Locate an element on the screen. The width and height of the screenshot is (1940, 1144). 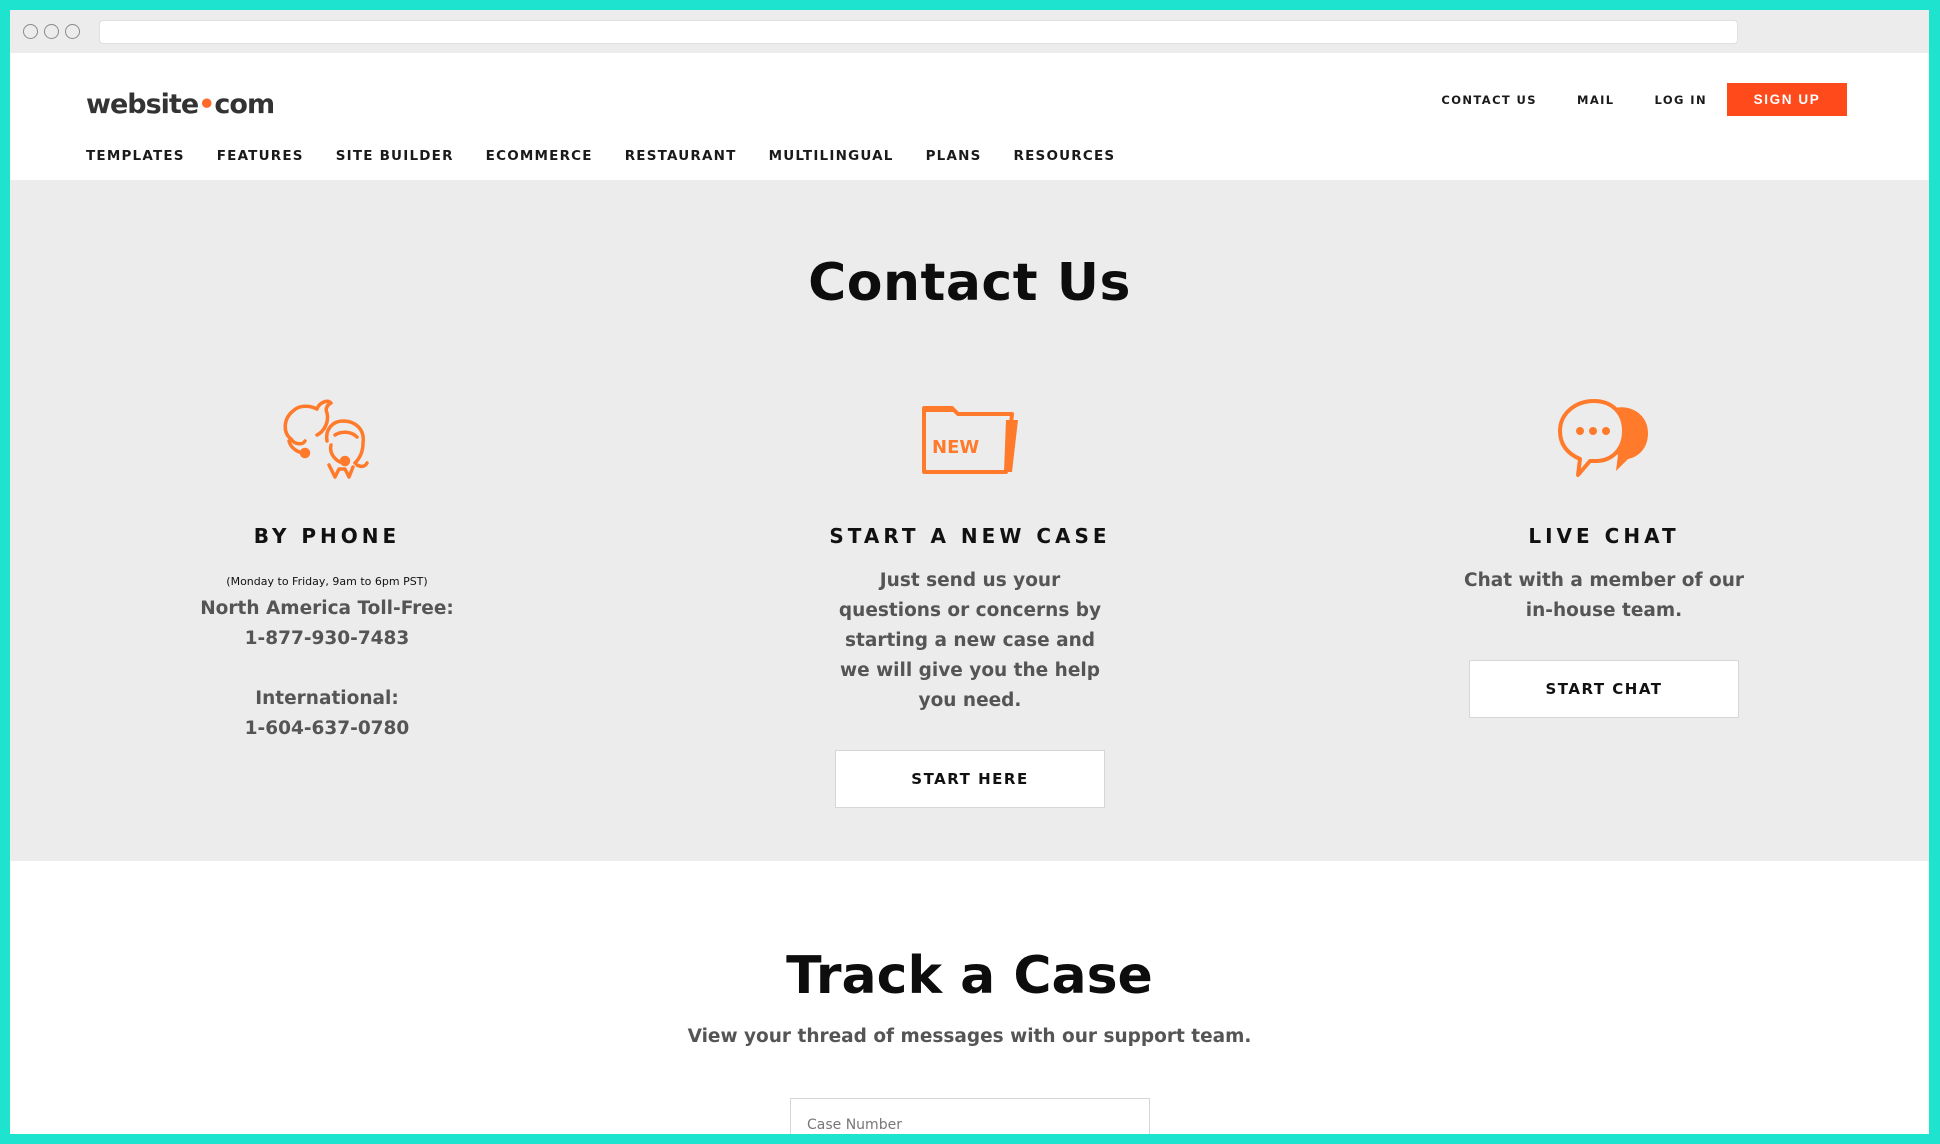
log-in-link: LOG IN is located at coordinates (1681, 100).